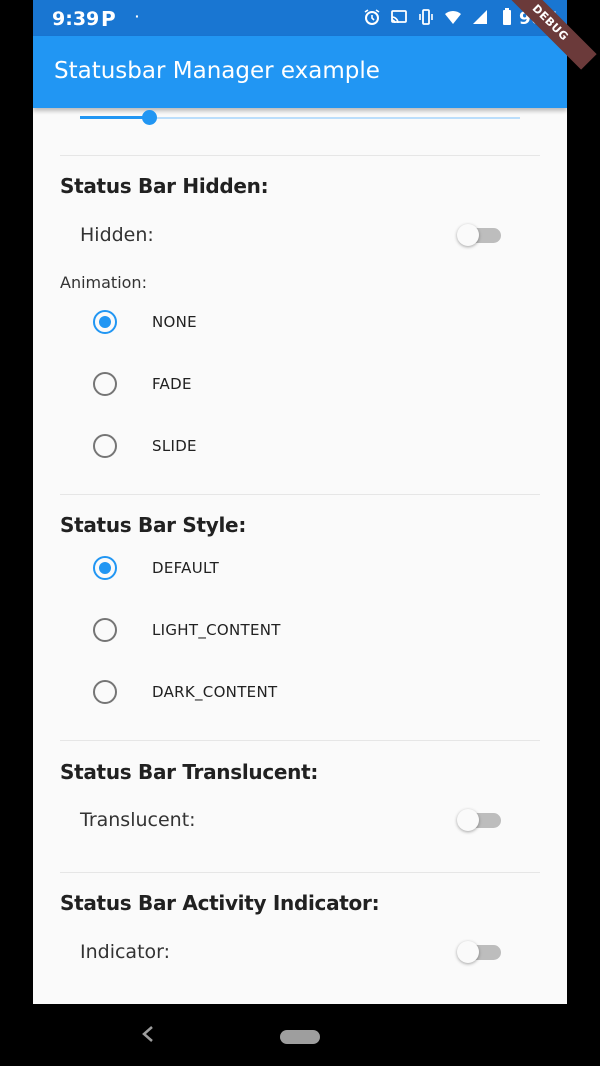 The height and width of the screenshot is (1066, 600). I want to click on radio-label: DARK_CONTENT, so click(215, 692).